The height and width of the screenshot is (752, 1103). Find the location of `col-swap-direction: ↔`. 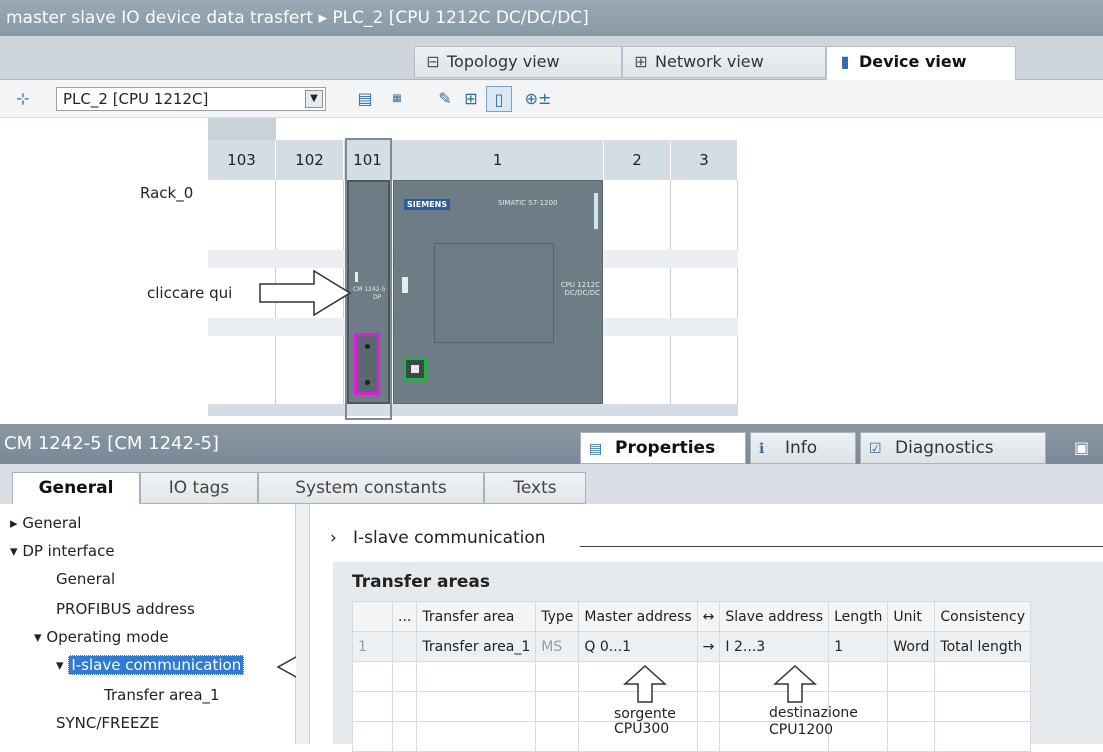

col-swap-direction: ↔ is located at coordinates (708, 616).